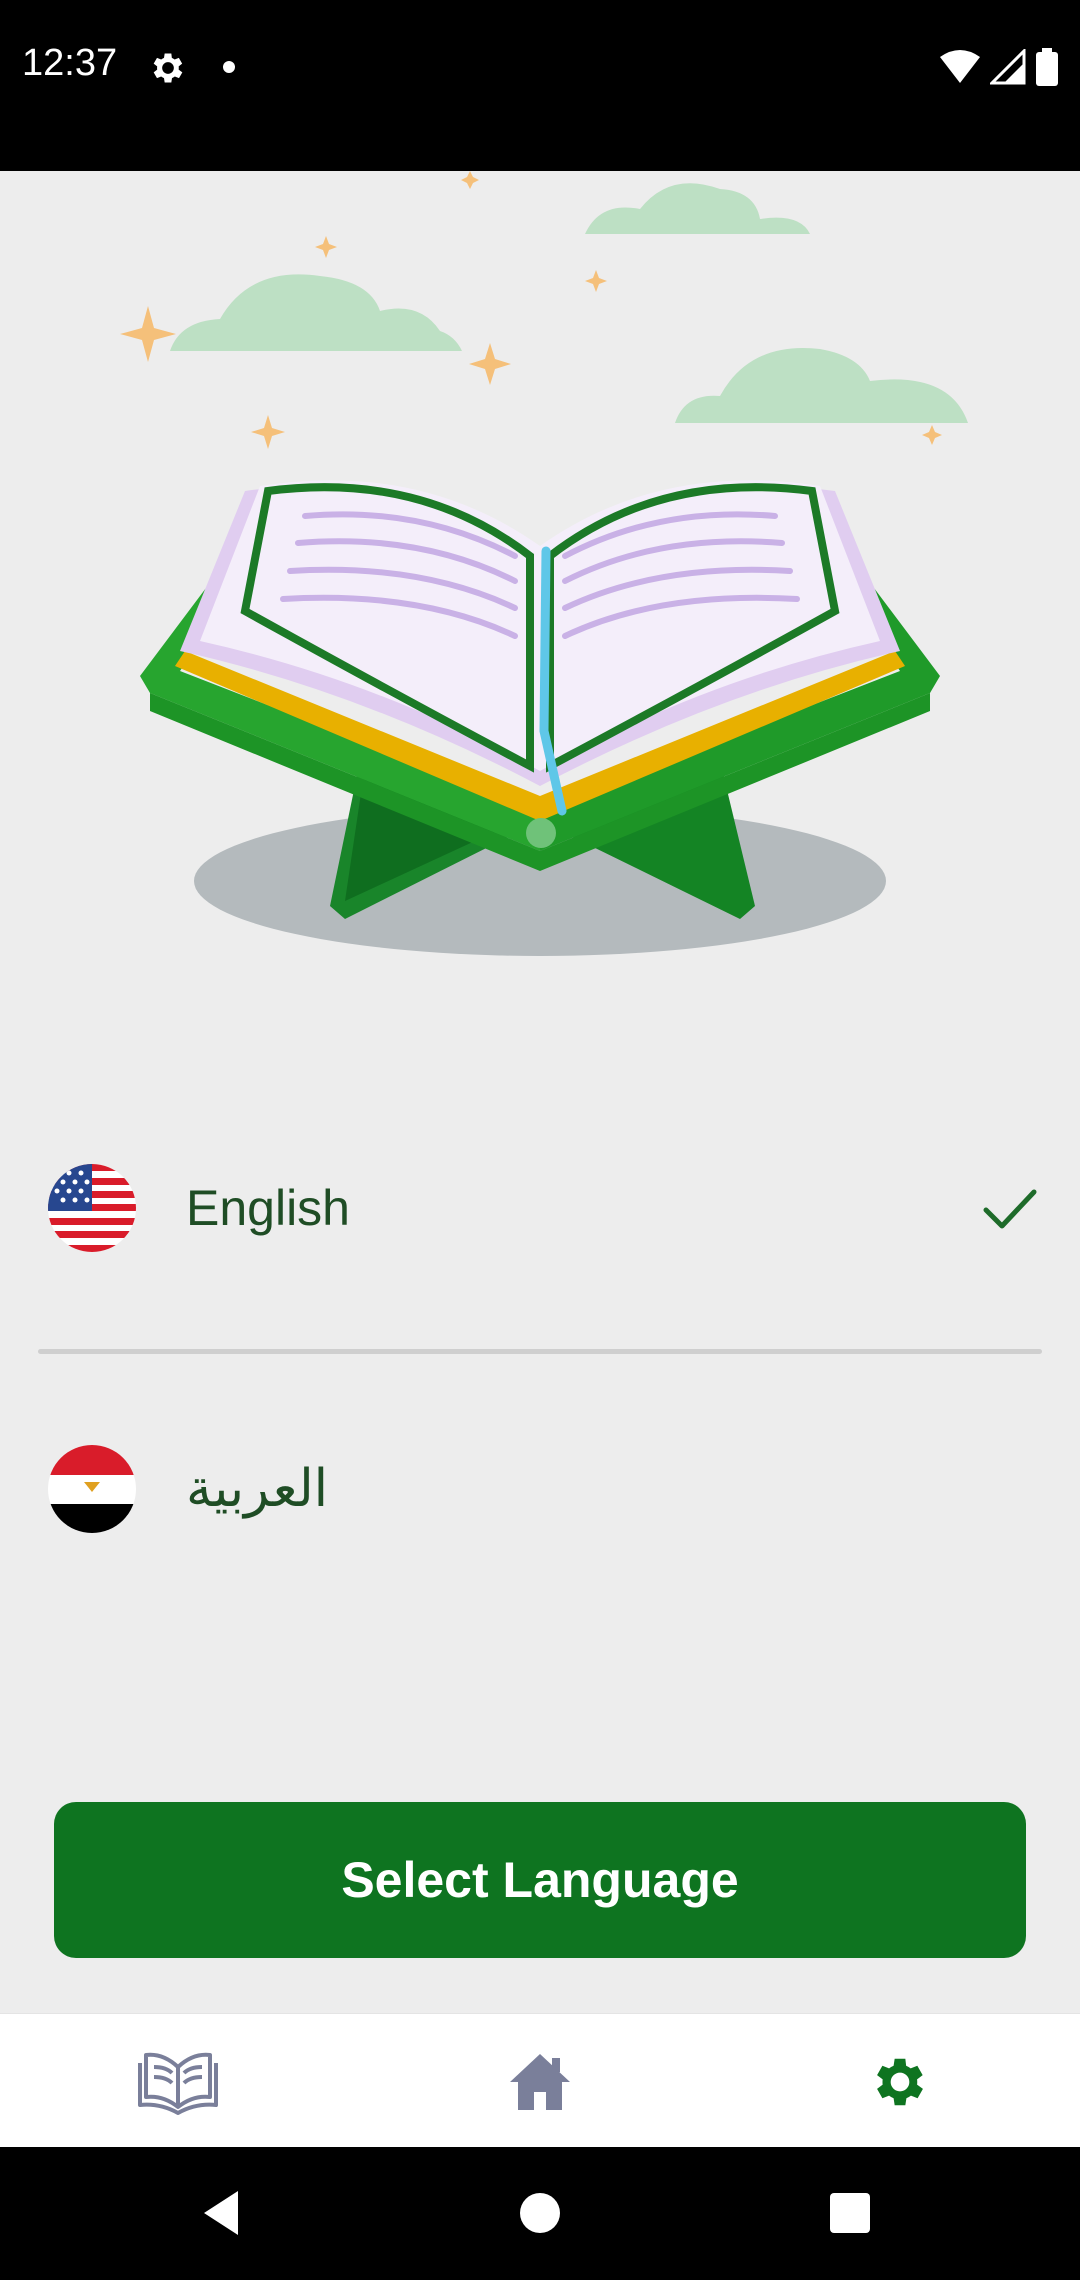  Describe the element at coordinates (540, 1489) in the screenshot. I see `language-option-arabic: العربية` at that location.